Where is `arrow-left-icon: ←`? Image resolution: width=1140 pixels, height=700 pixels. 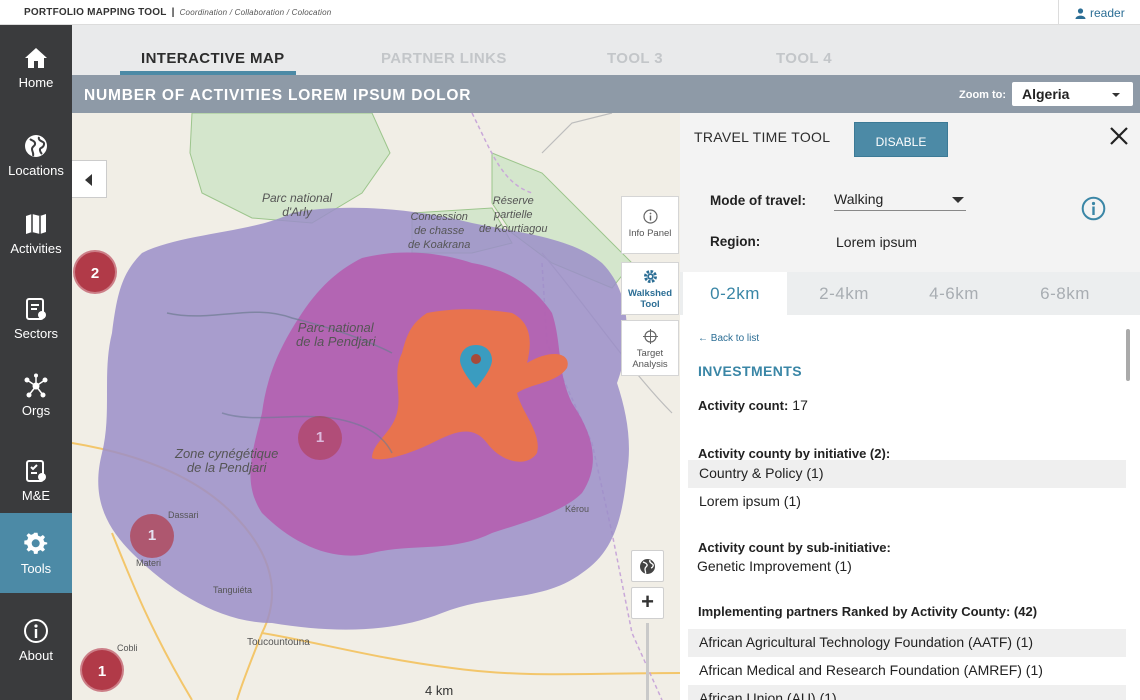 arrow-left-icon: ← is located at coordinates (704, 338).